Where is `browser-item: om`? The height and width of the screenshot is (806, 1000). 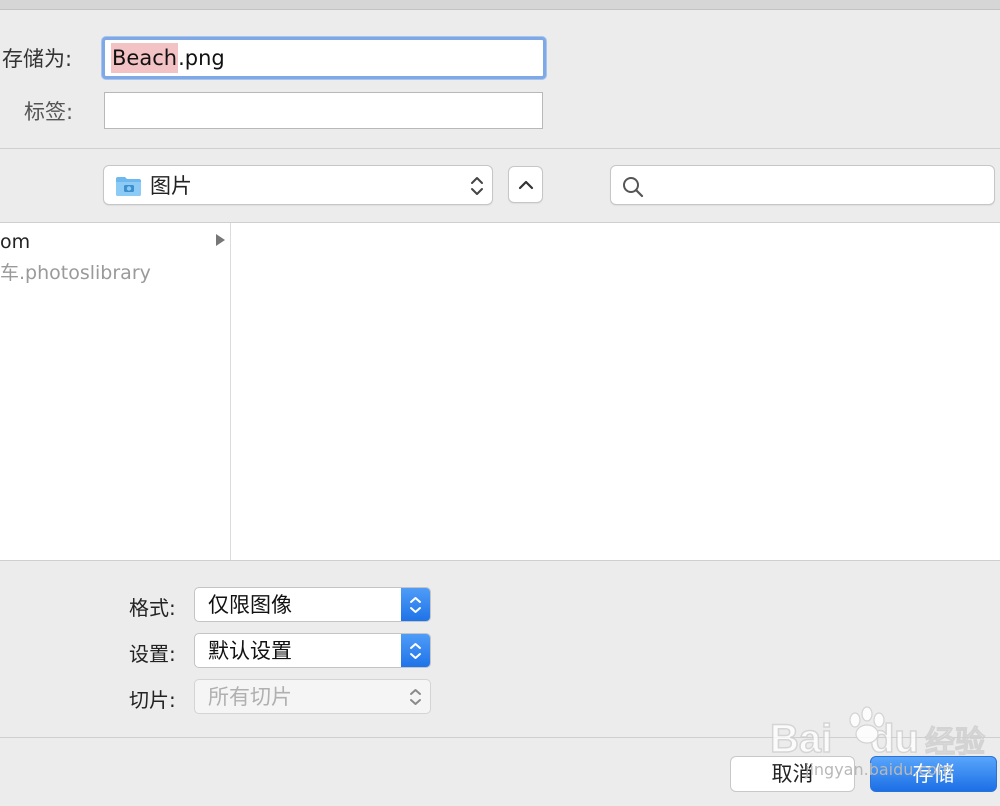
browser-item: om is located at coordinates (15, 242).